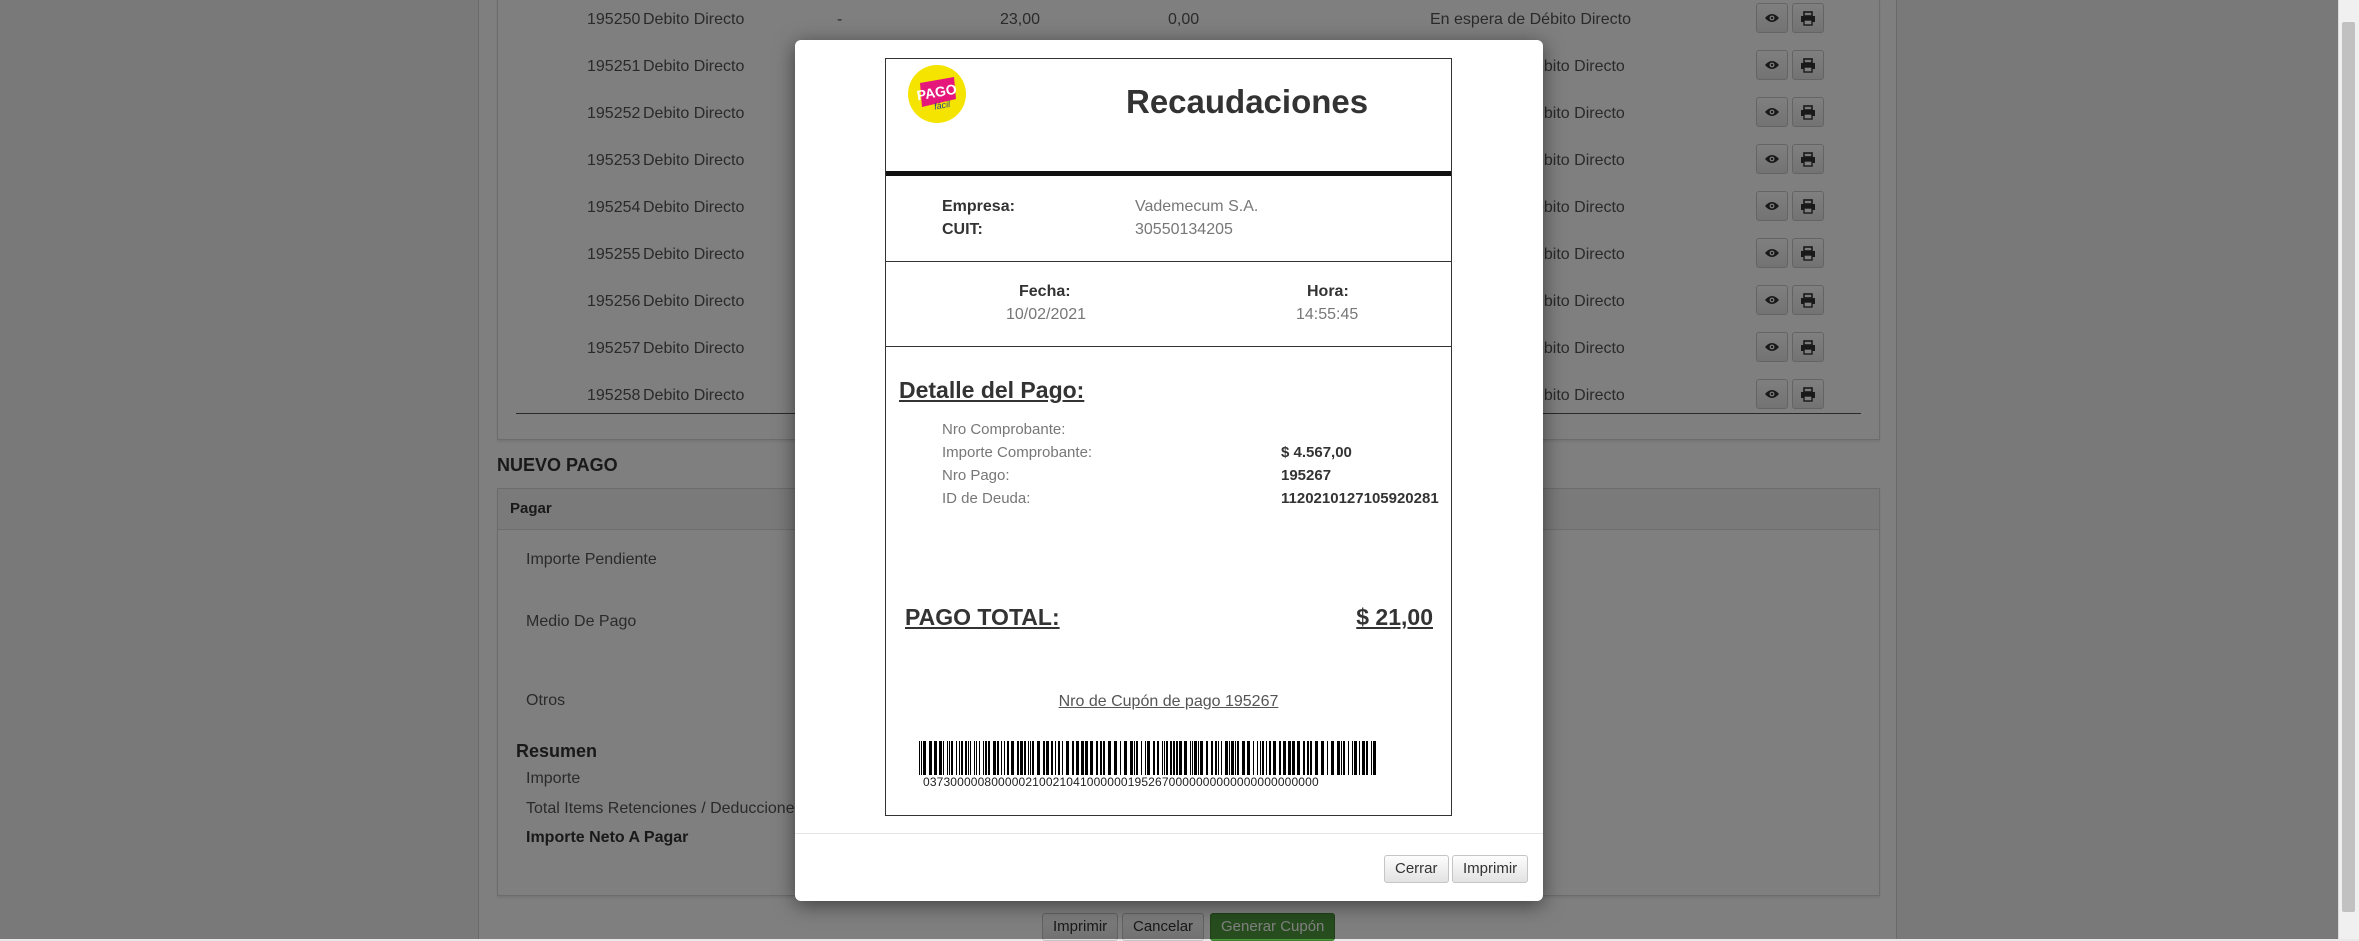 The image size is (2359, 941). I want to click on barcode, so click(1147, 758).